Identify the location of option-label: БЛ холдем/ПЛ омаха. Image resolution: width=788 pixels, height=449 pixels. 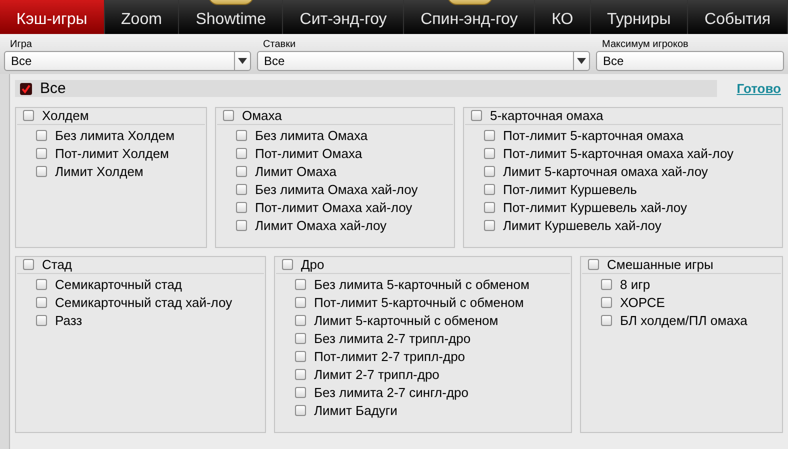
(684, 320).